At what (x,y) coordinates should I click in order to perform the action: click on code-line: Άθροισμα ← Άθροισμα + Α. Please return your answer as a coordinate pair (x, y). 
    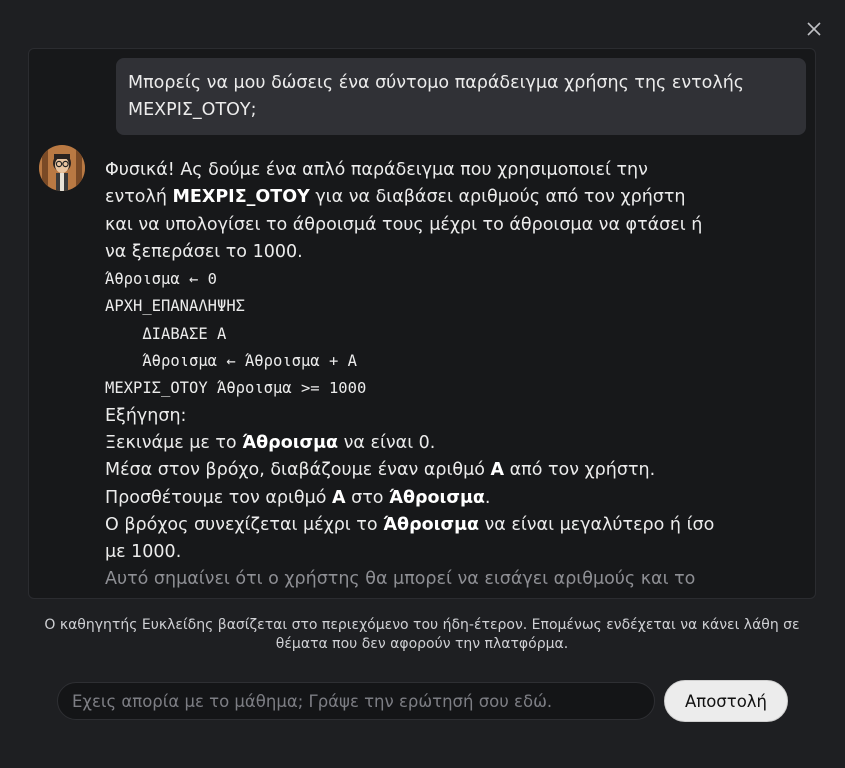
    Looking at the image, I should click on (231, 361).